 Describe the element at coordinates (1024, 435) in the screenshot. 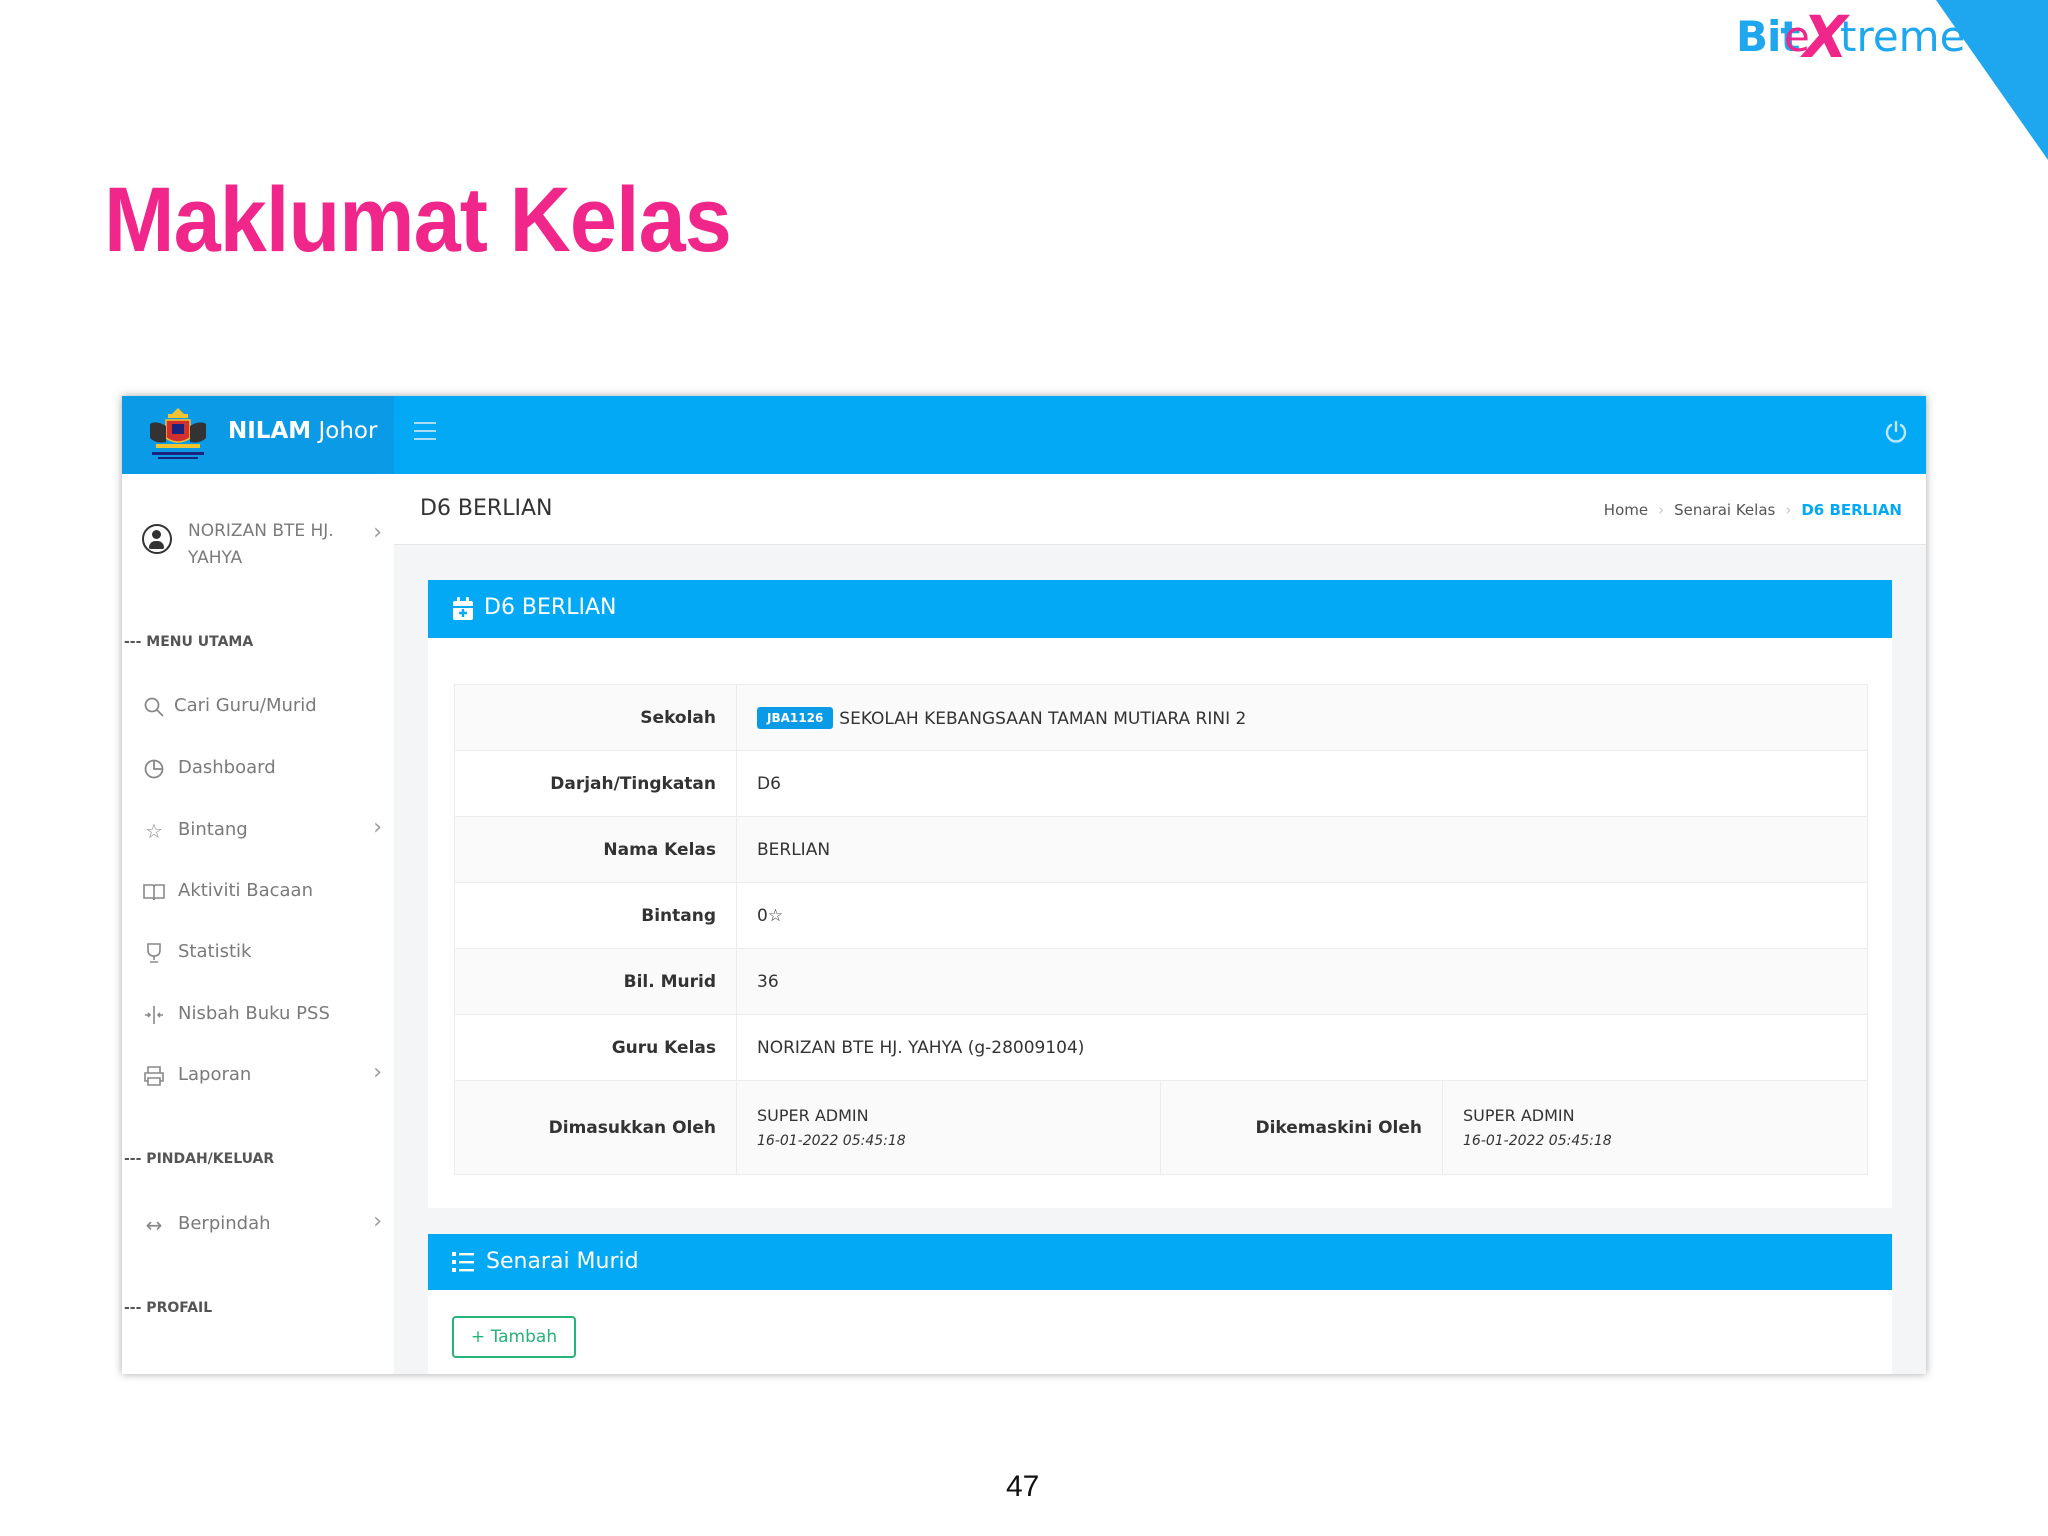

I see `top-navbar: NILAM Johor` at that location.